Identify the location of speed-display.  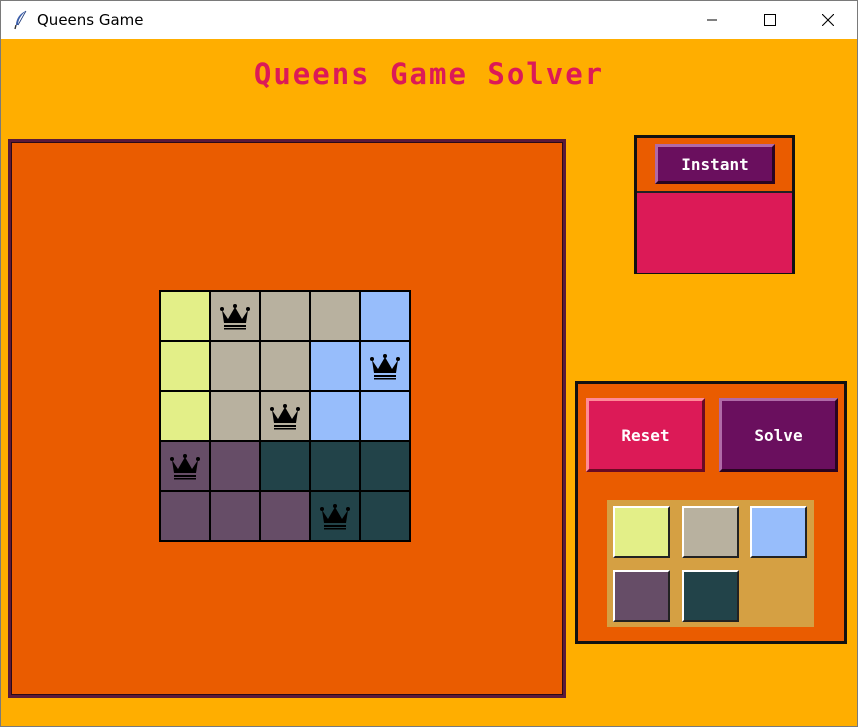
(714, 232).